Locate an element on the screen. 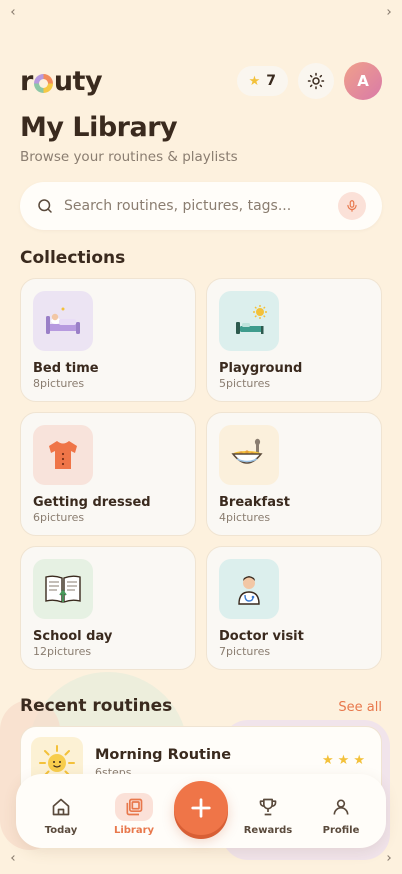 The height and width of the screenshot is (874, 402). collection-count: 7pictures is located at coordinates (245, 651).